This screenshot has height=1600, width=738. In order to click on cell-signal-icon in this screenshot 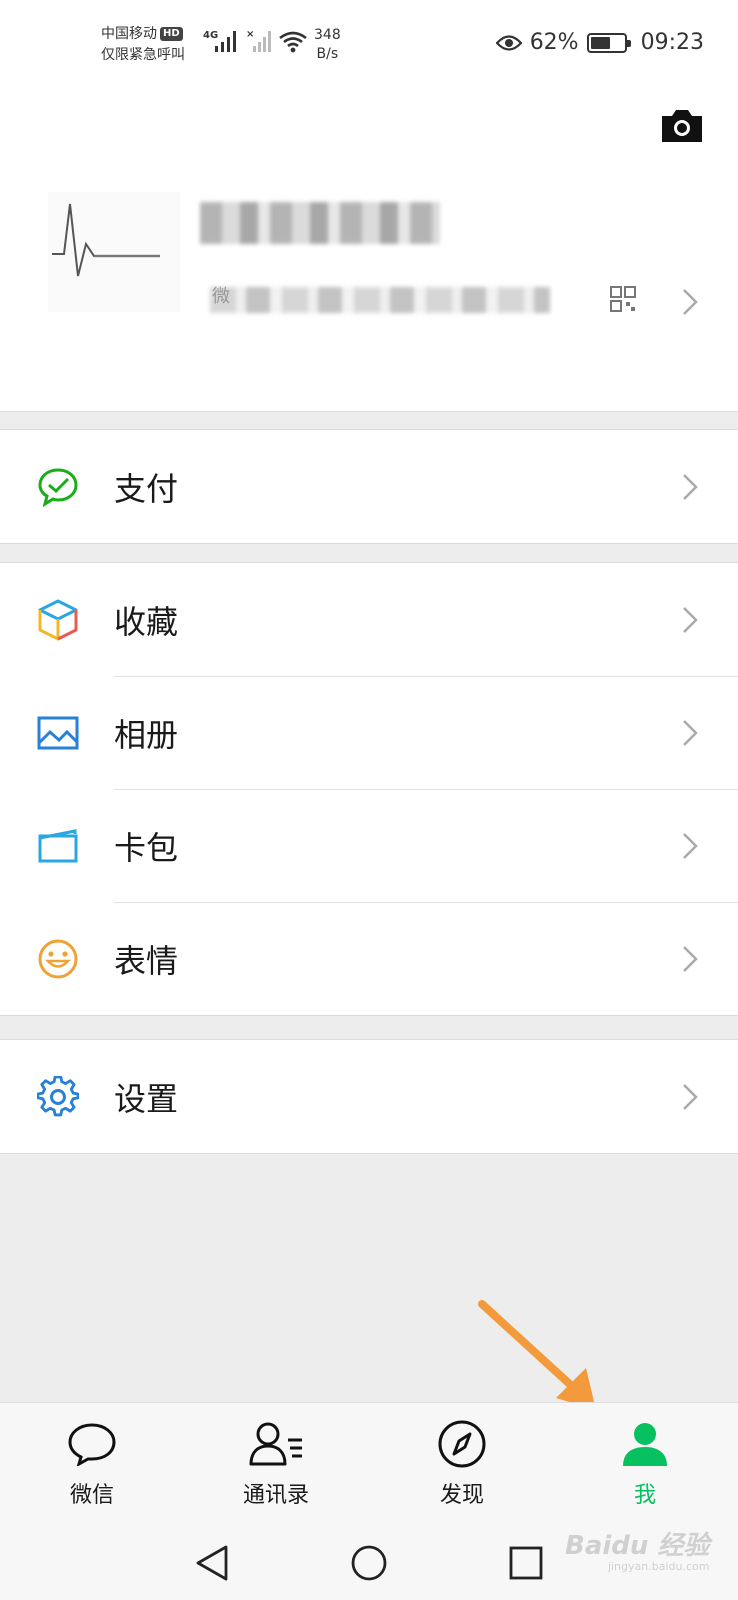, I will do `click(225, 41)`.